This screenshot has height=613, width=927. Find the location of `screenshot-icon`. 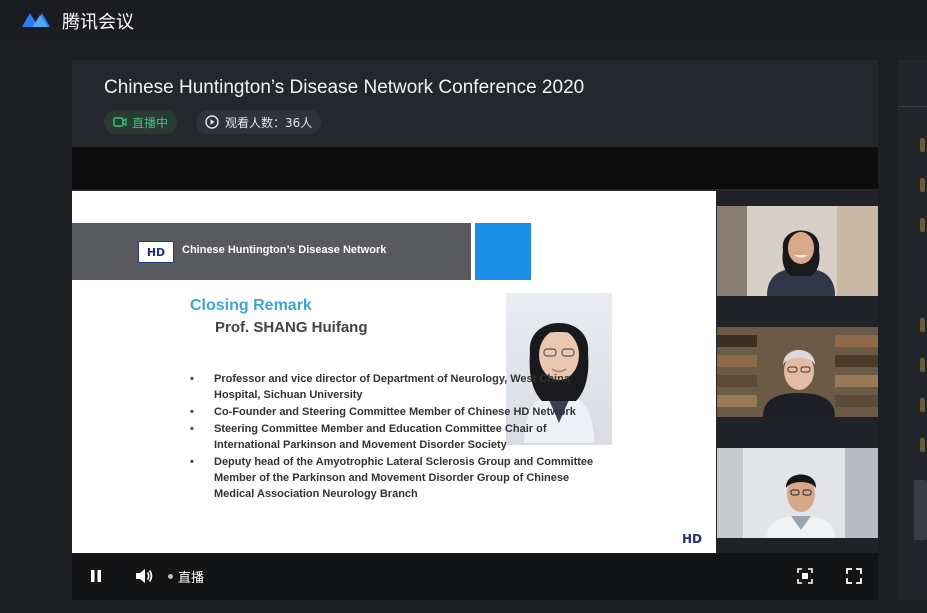

screenshot-icon is located at coordinates (805, 576).